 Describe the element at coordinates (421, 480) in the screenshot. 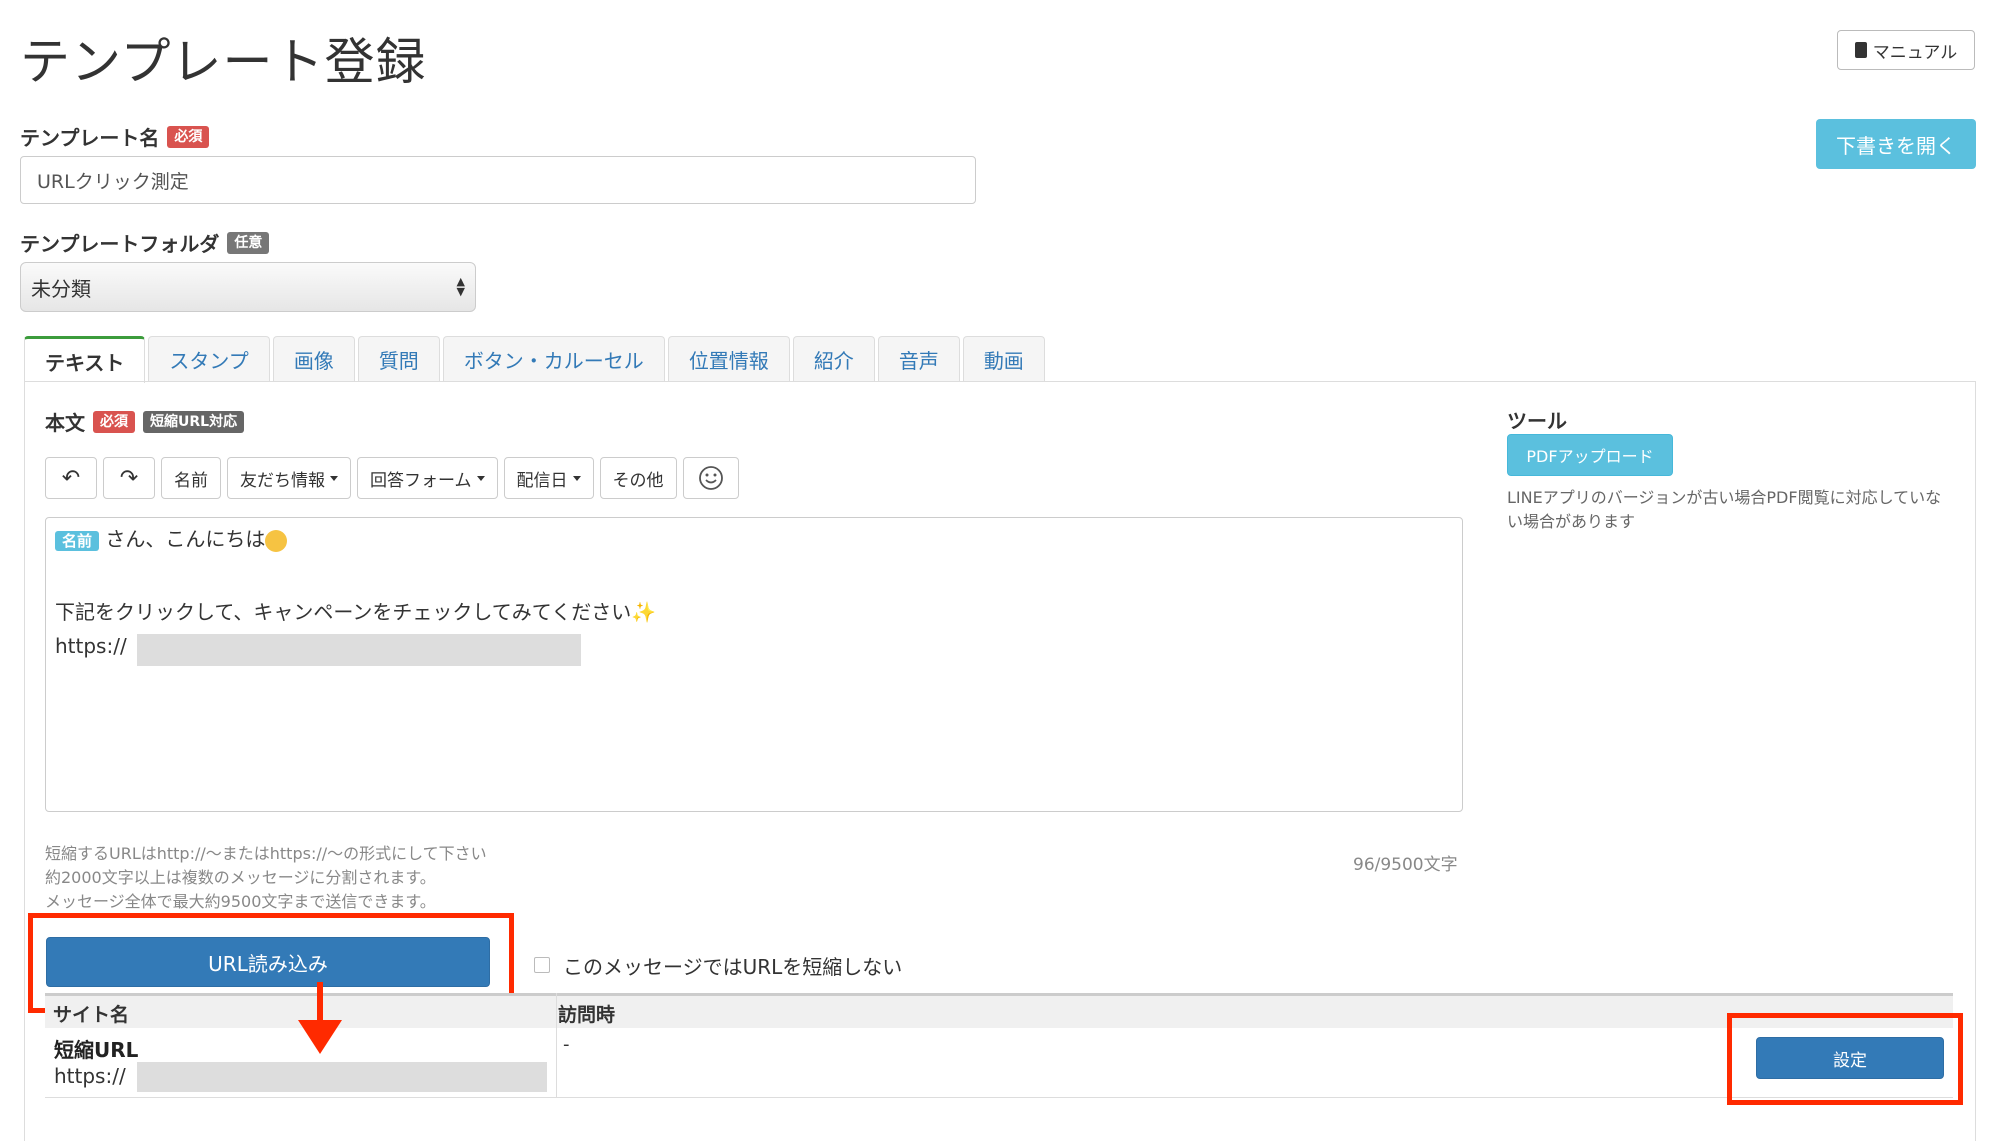

I see `answer-form-label: 回答フォーム` at that location.